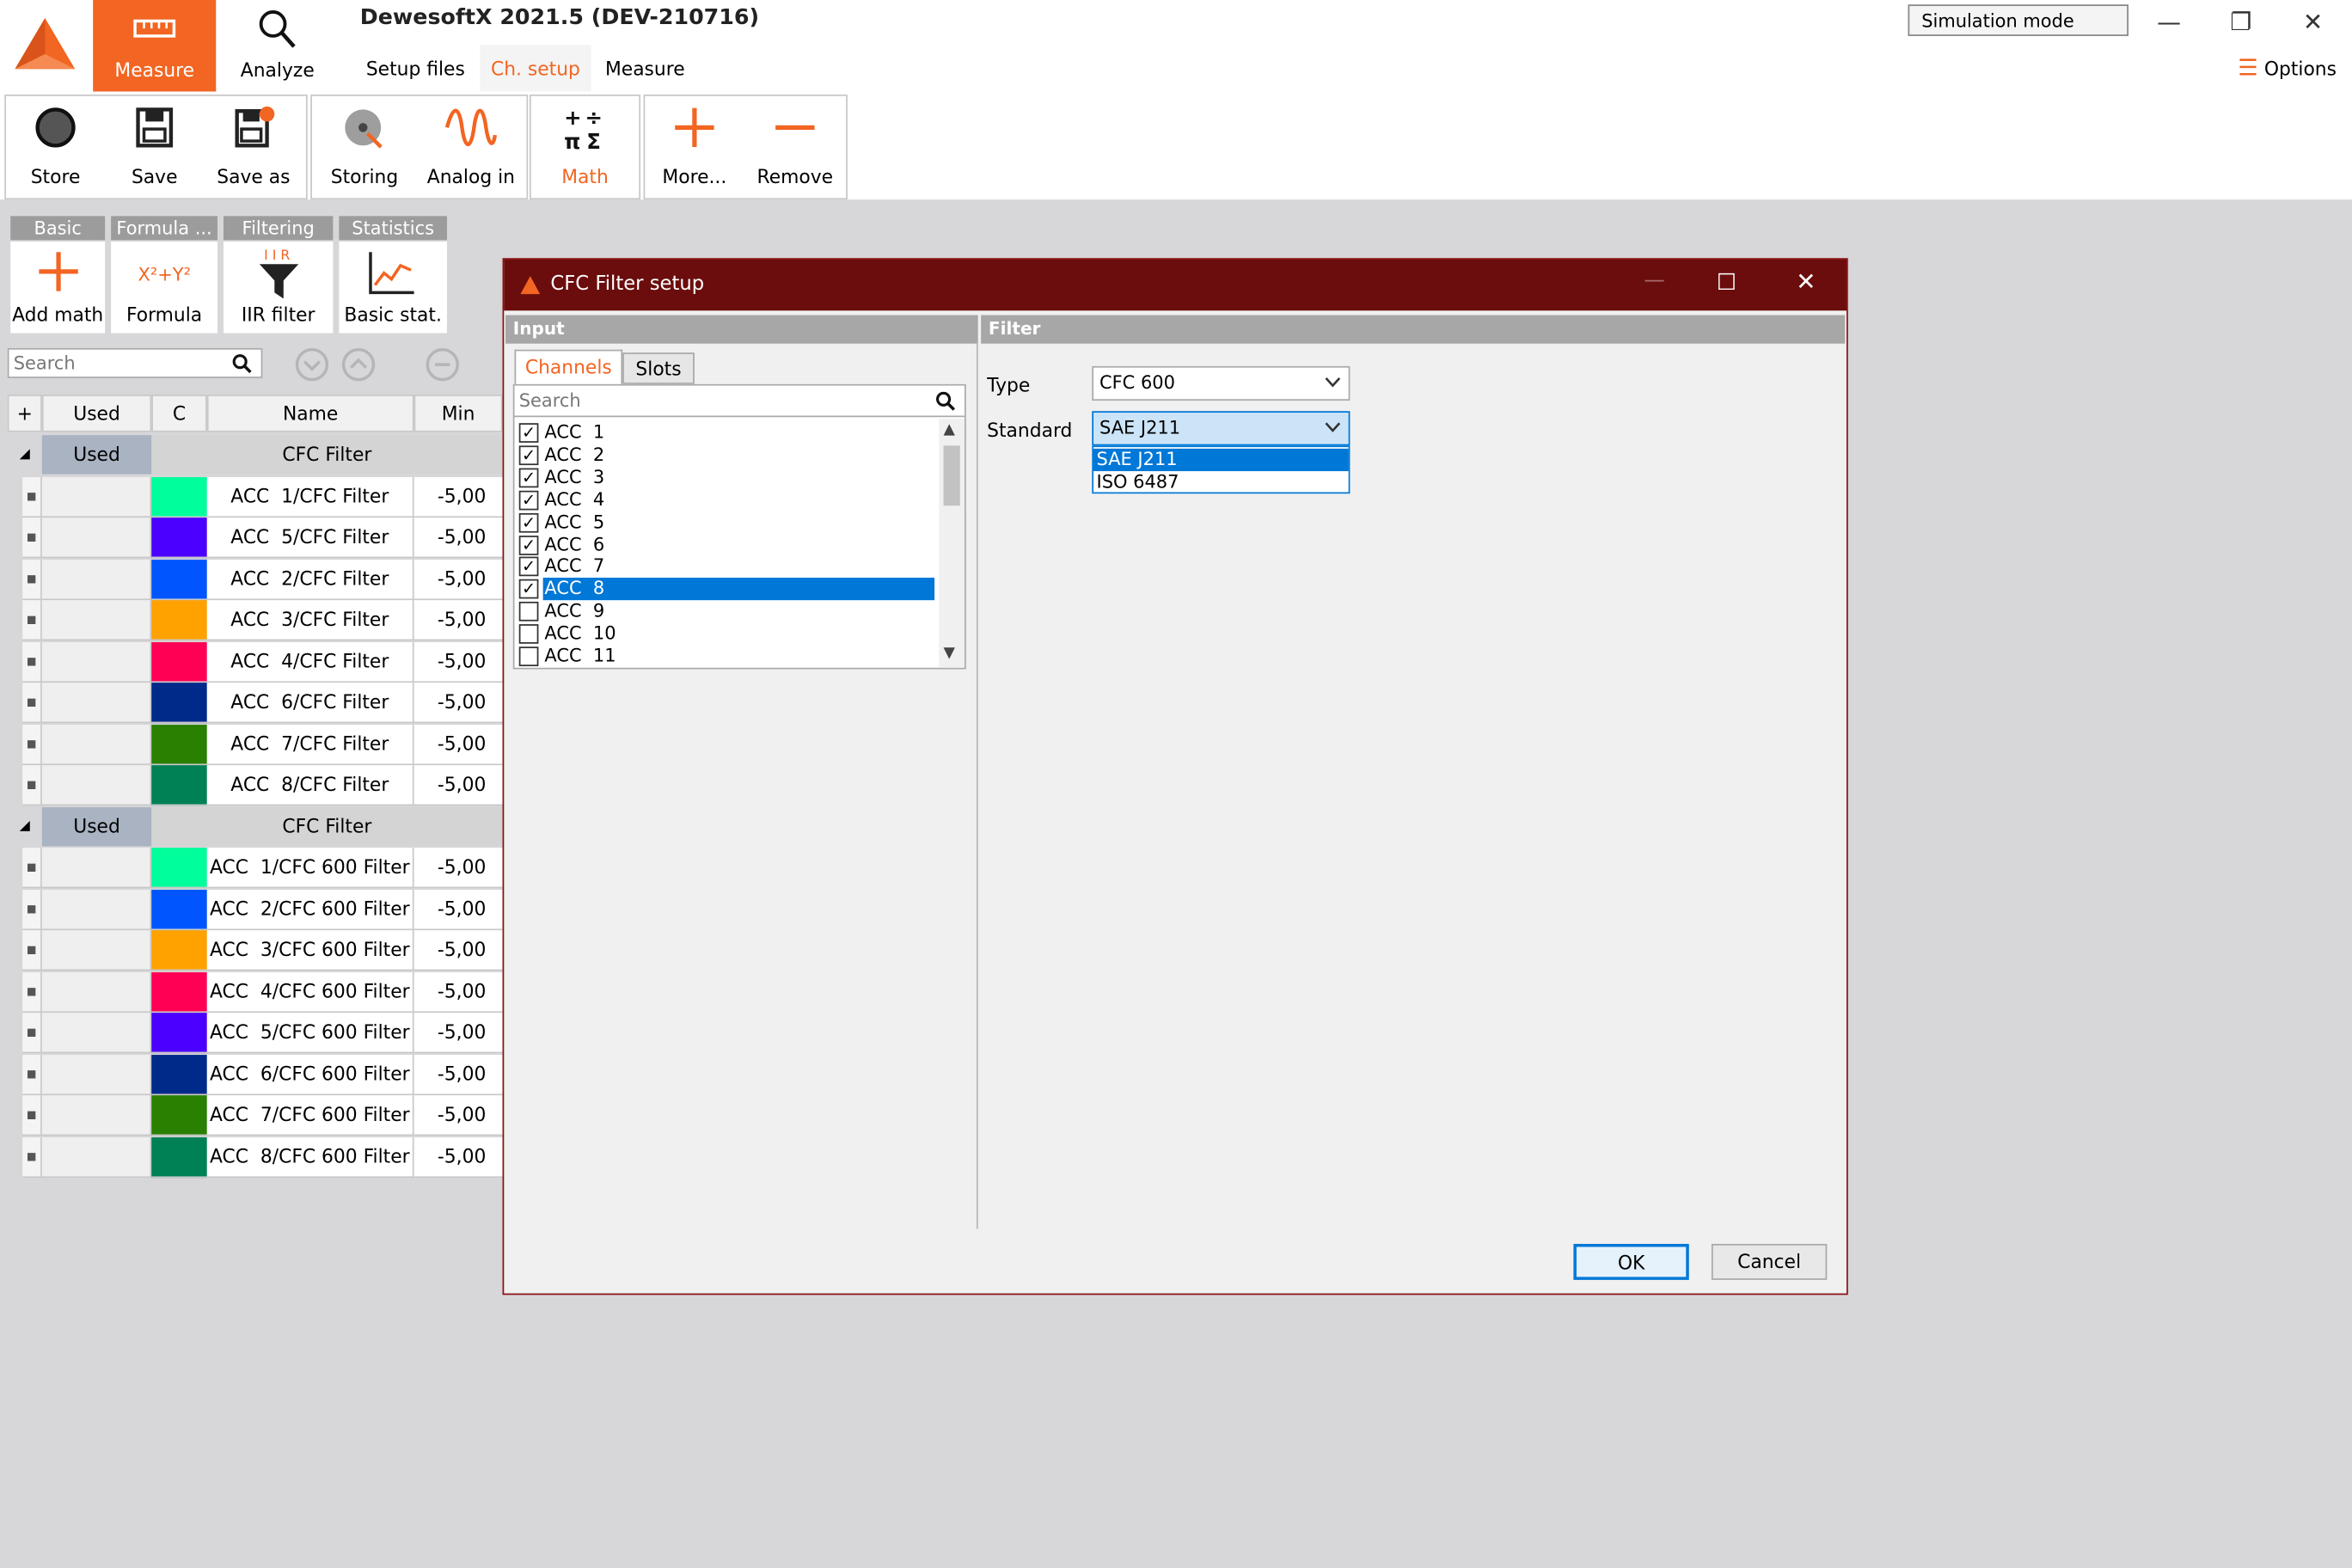 Image resolution: width=2352 pixels, height=1568 pixels. I want to click on table-row: ■ ACC 8/CFC 600 Filter -5,00, so click(255, 1157).